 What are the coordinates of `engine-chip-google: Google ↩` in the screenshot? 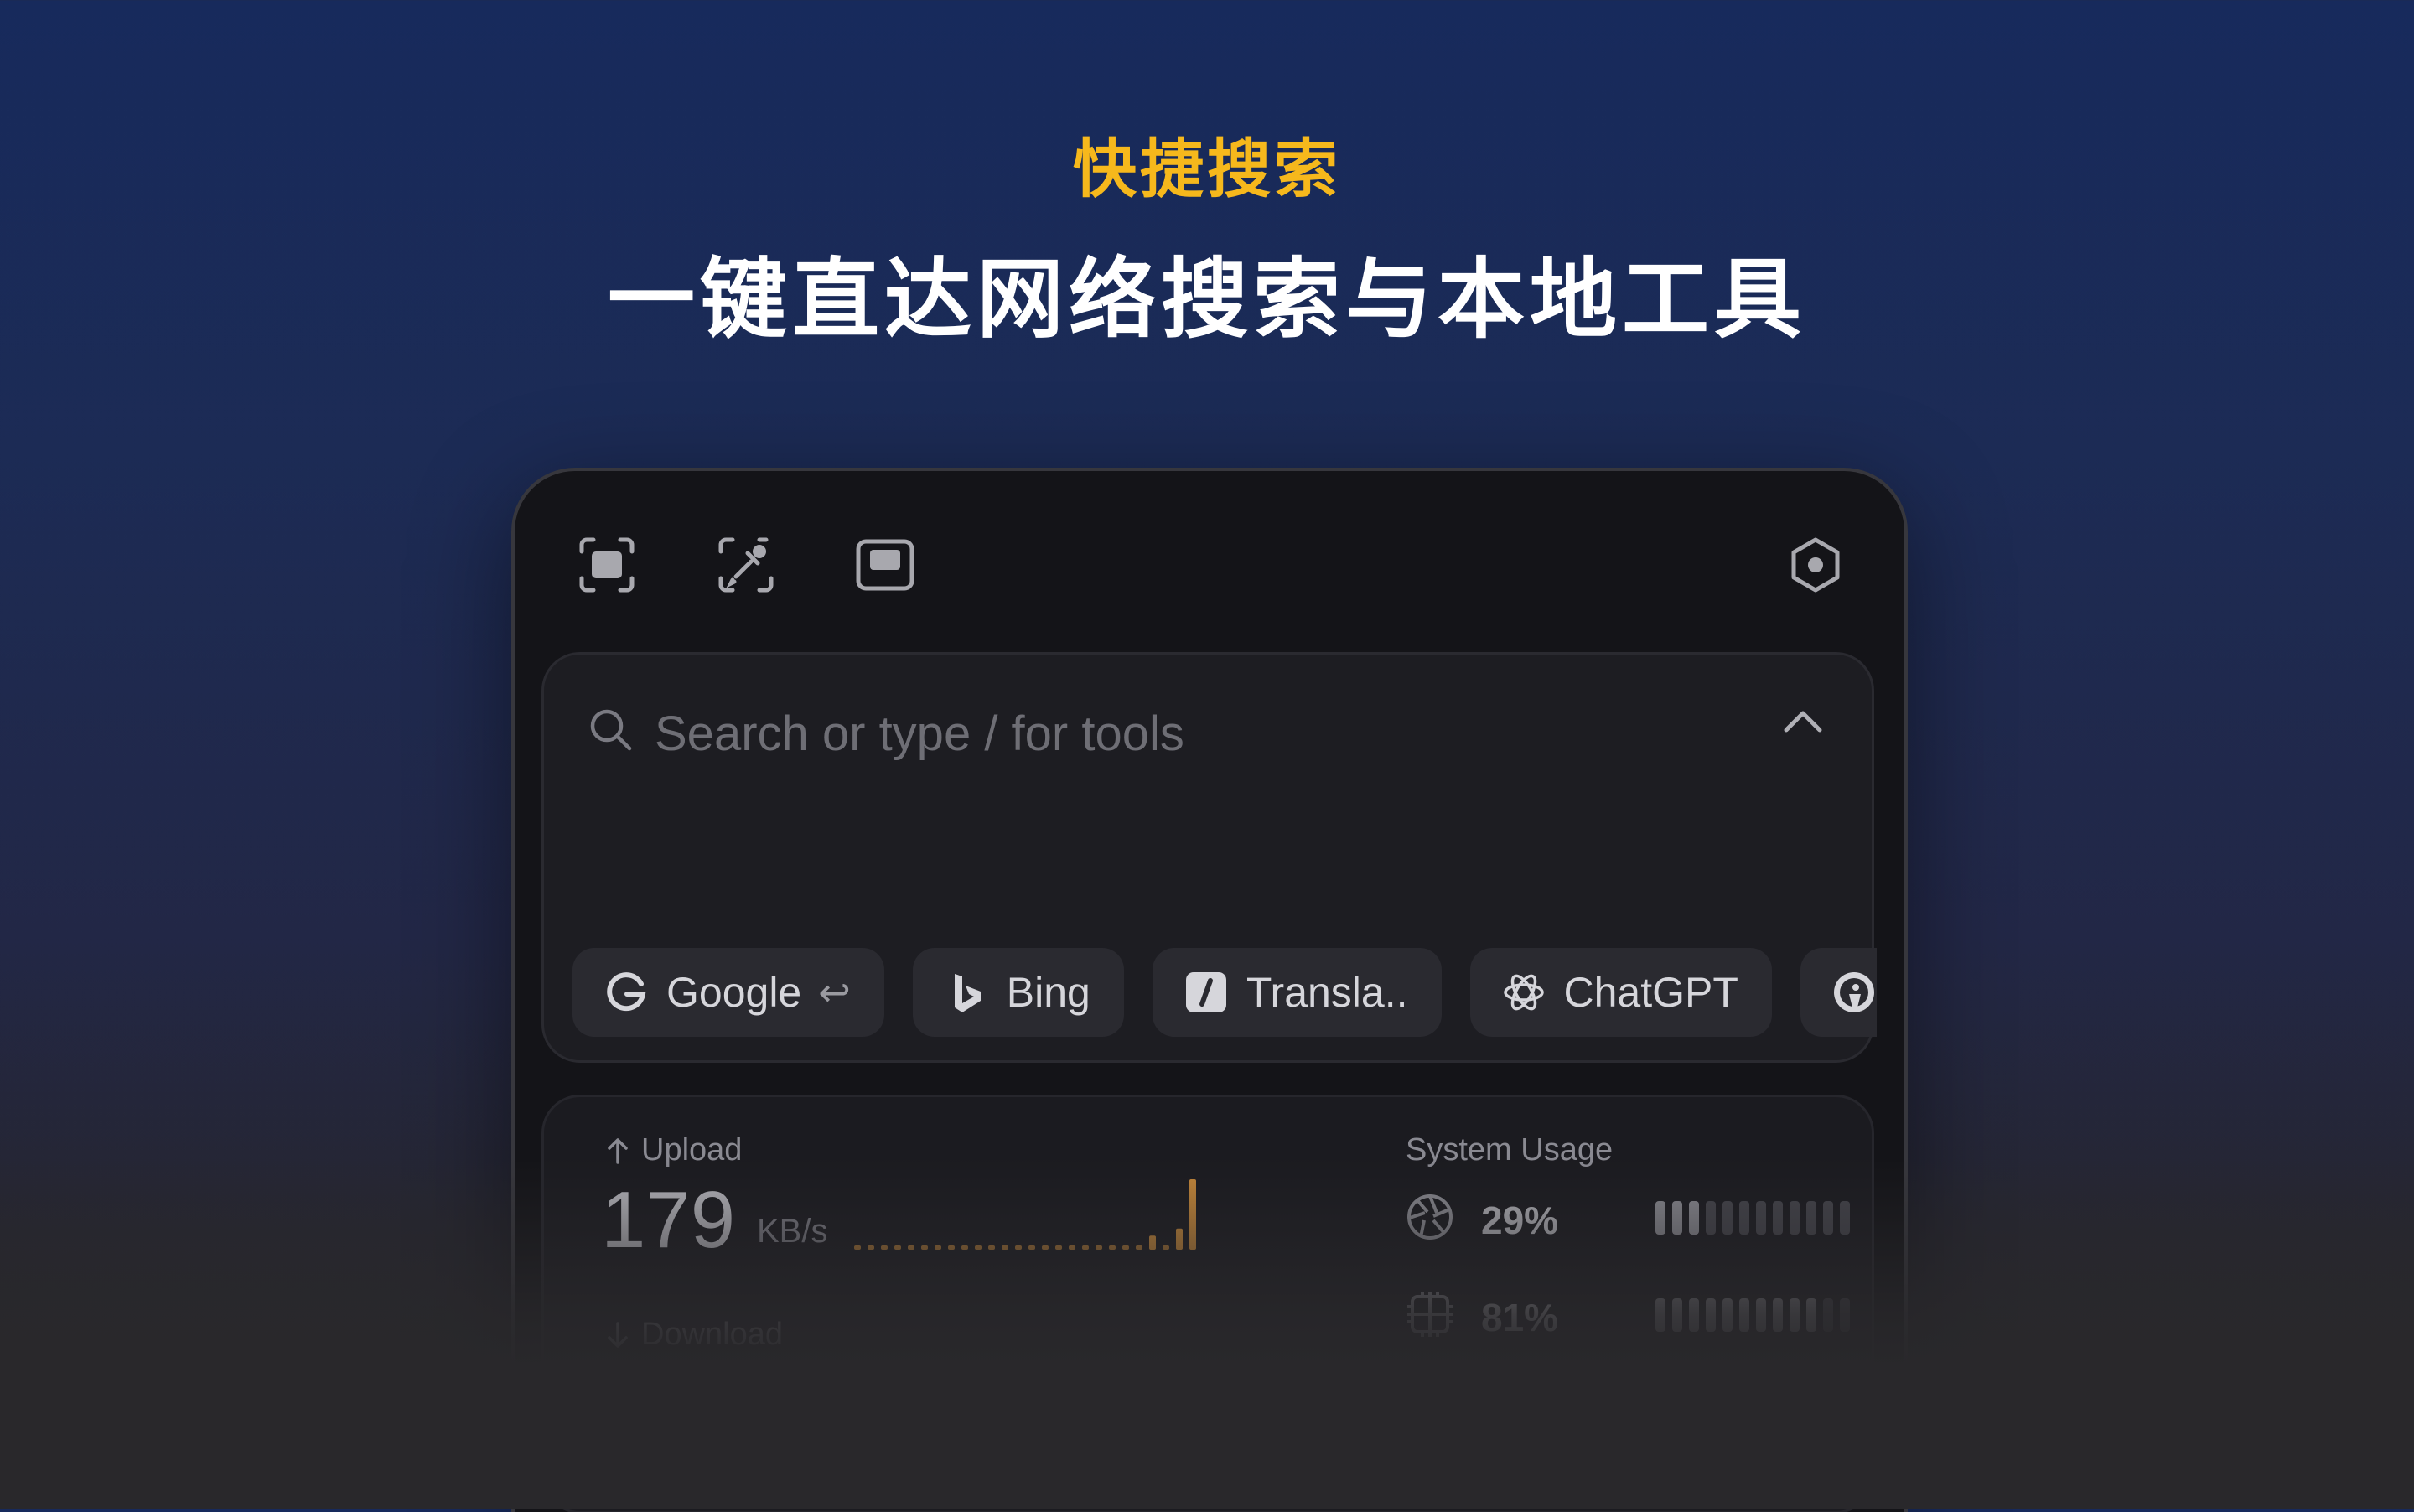 It's located at (728, 992).